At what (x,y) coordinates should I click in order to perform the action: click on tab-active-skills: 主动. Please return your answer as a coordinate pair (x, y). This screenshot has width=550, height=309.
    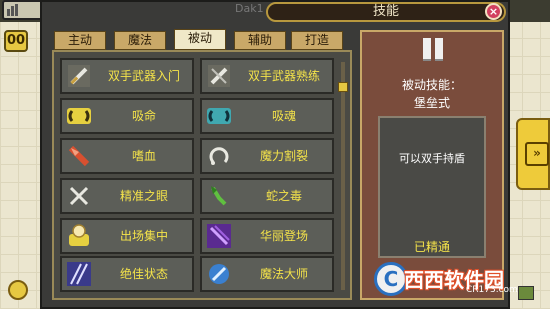
    Looking at the image, I should click on (80, 40).